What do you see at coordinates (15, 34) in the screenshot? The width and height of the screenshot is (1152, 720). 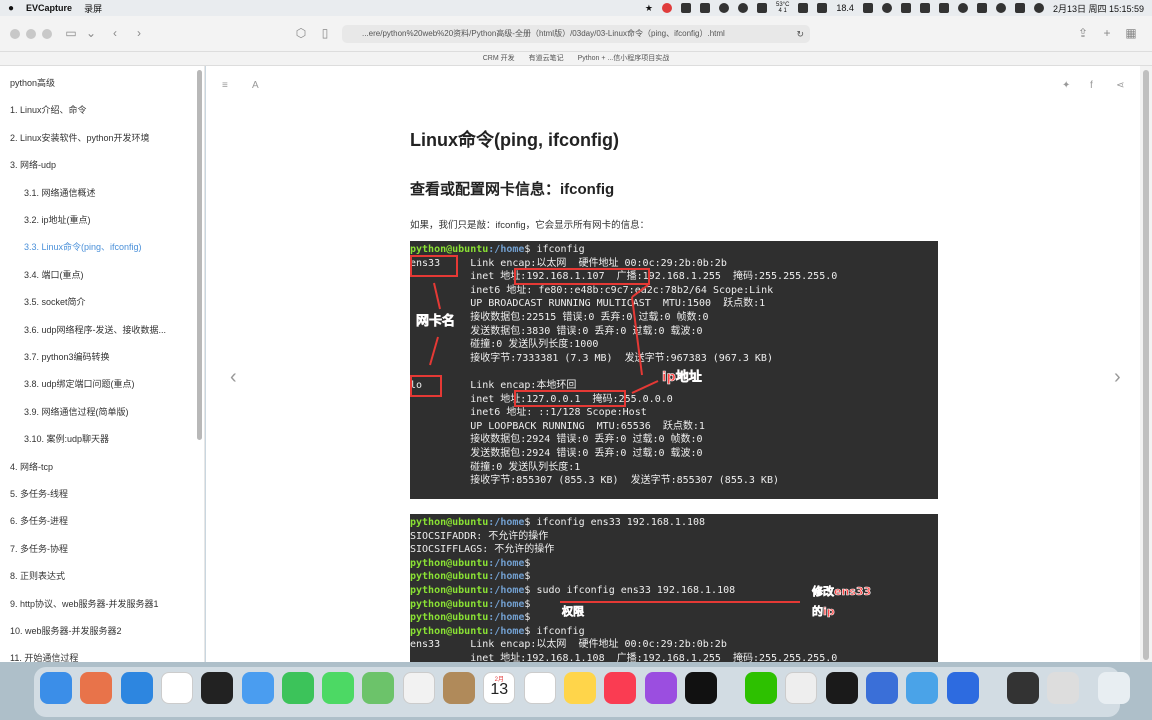 I see `close-window-button` at bounding box center [15, 34].